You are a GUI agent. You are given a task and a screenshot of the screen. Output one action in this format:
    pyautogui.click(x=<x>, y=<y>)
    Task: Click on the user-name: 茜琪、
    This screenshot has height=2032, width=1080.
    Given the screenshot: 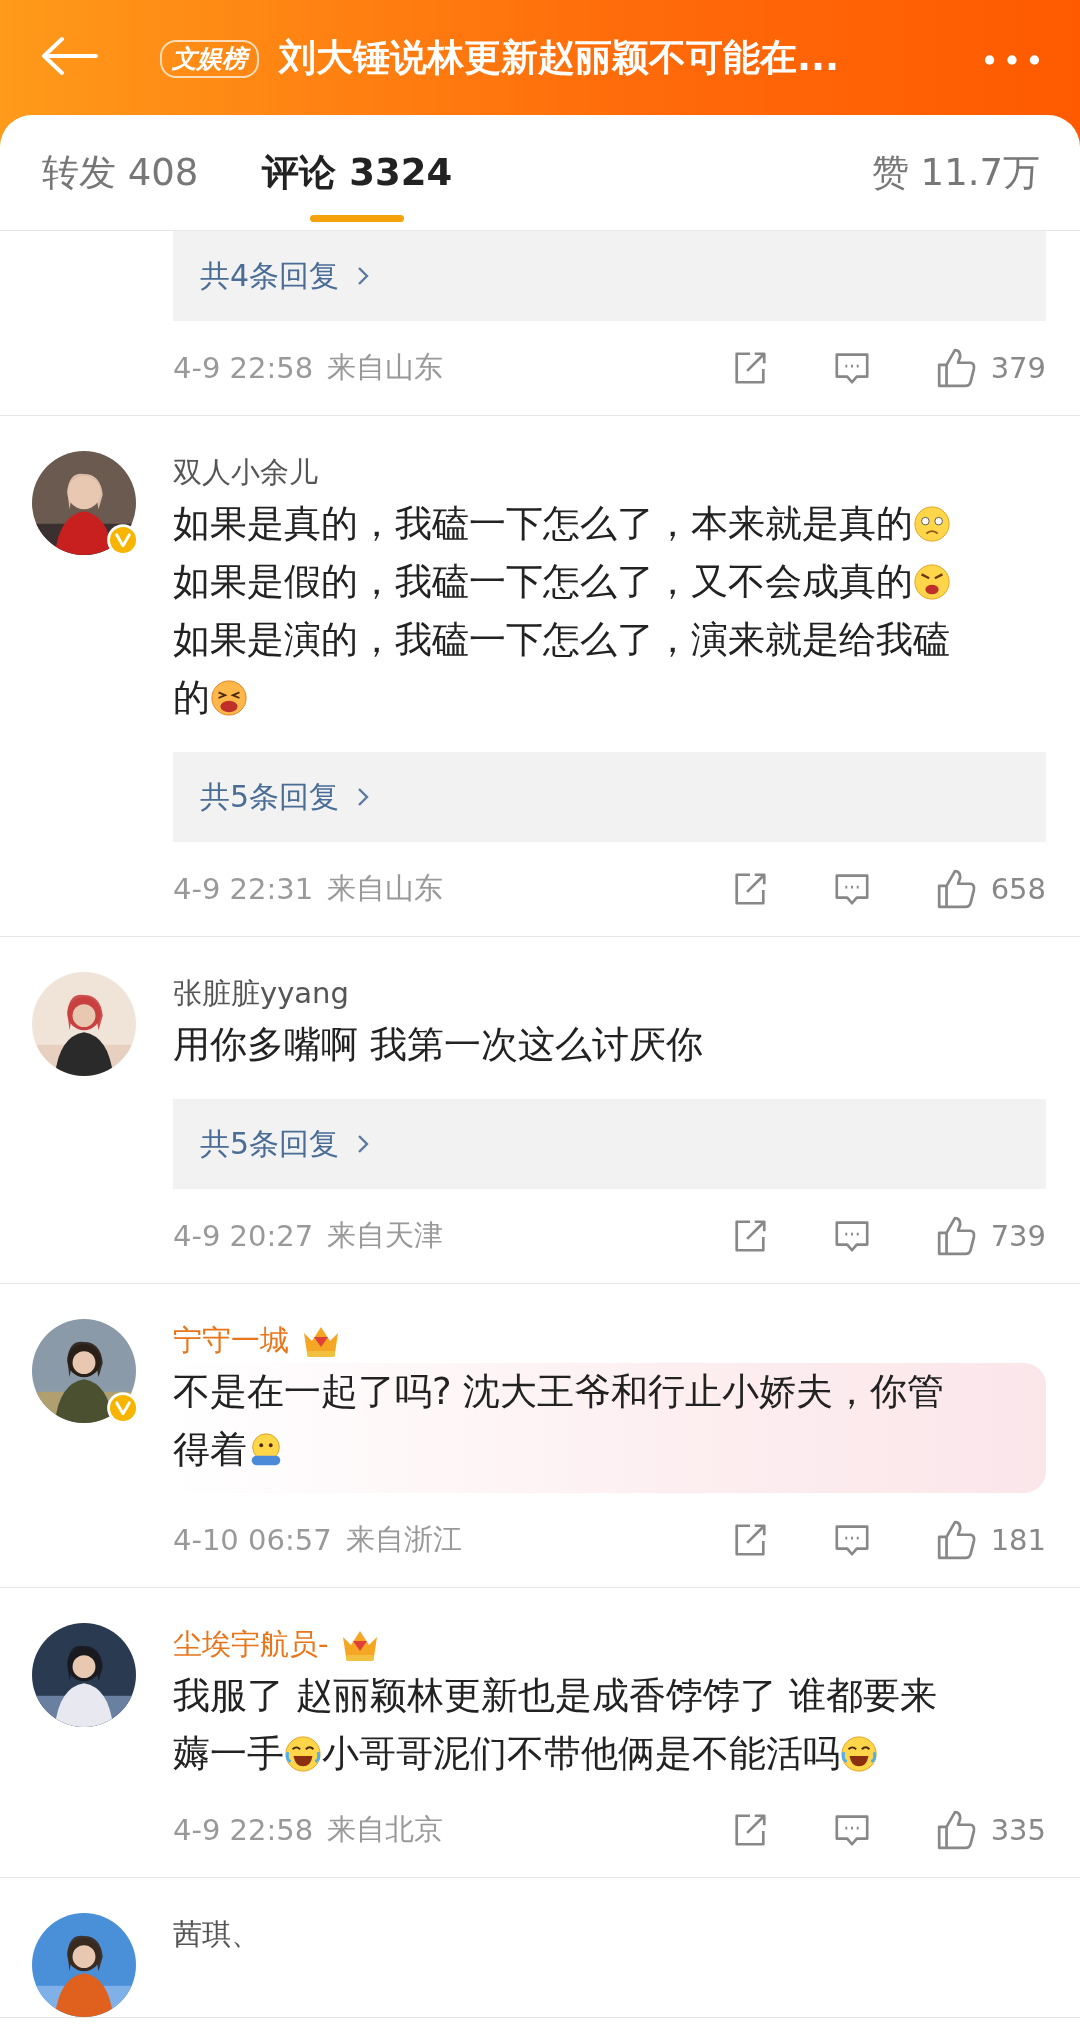 What is the action you would take?
    pyautogui.click(x=216, y=1935)
    